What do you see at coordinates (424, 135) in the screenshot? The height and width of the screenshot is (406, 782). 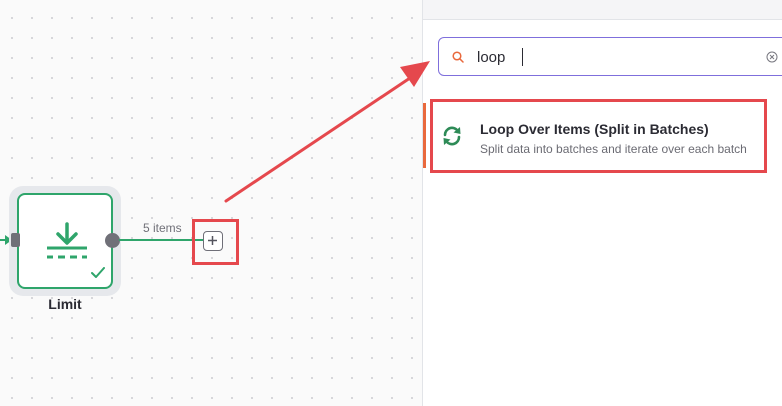 I see `active-result-indicator` at bounding box center [424, 135].